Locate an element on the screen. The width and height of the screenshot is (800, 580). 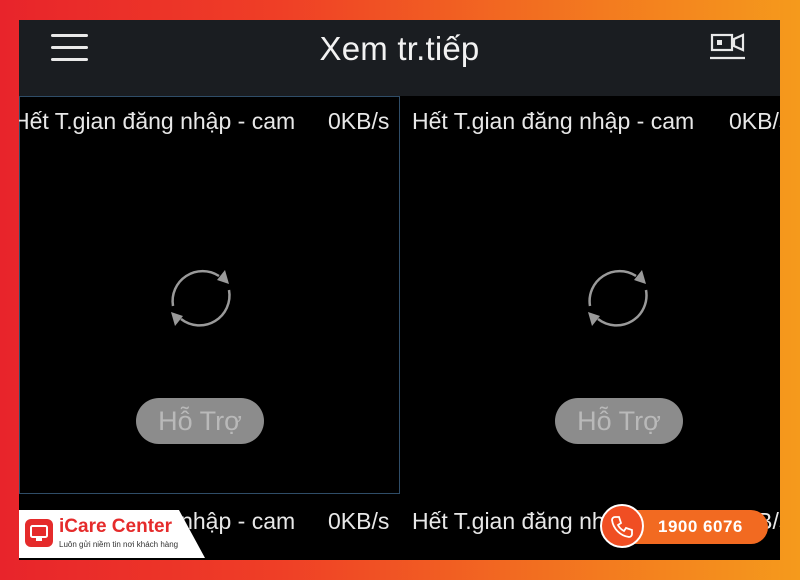
top-bar: Xem tr.tiếp is located at coordinates (399, 58).